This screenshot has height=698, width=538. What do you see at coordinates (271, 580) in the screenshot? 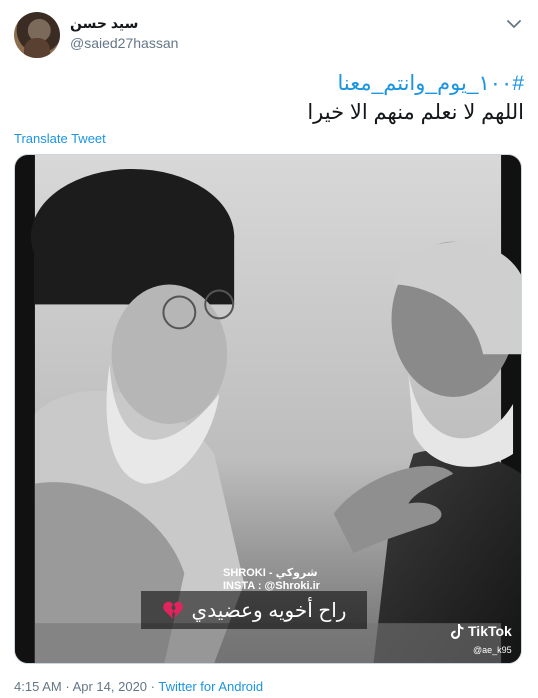
I see `watermark-label: SHROKI - شروكي INSTA : @Shroki.ir` at bounding box center [271, 580].